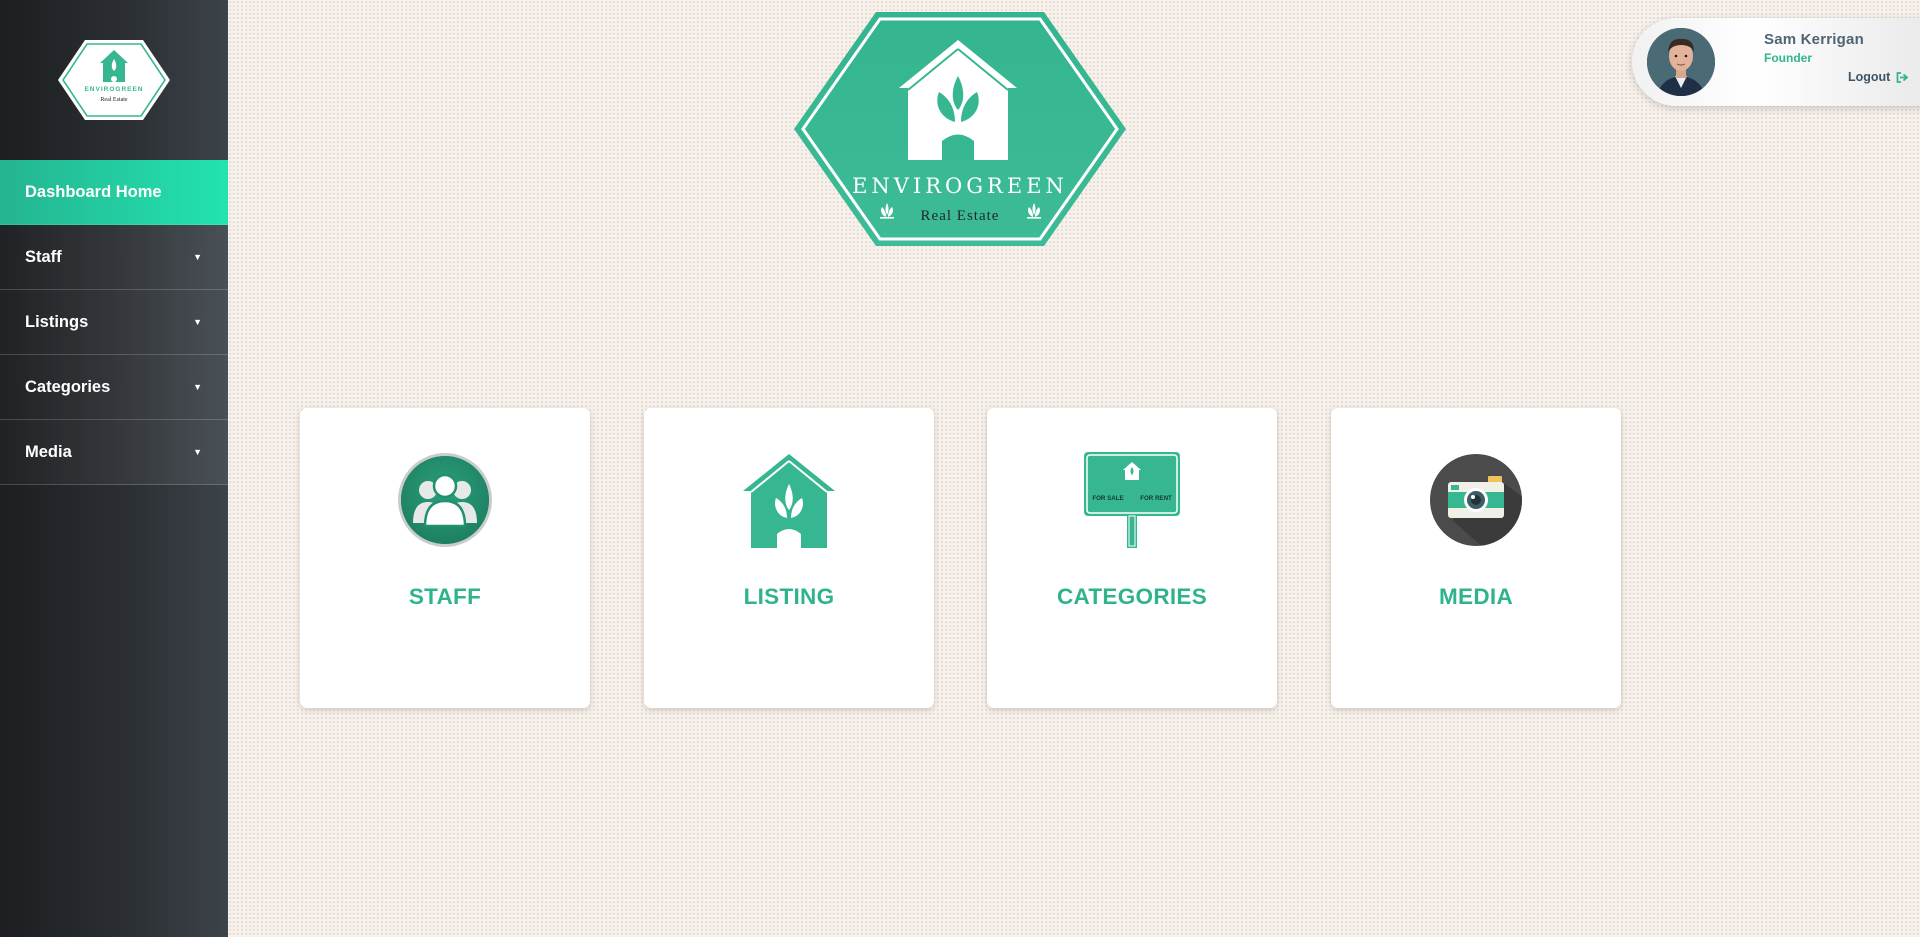 This screenshot has height=937, width=1920. What do you see at coordinates (960, 129) in the screenshot?
I see `main-logo: ENVIROGREEN Real Estate` at bounding box center [960, 129].